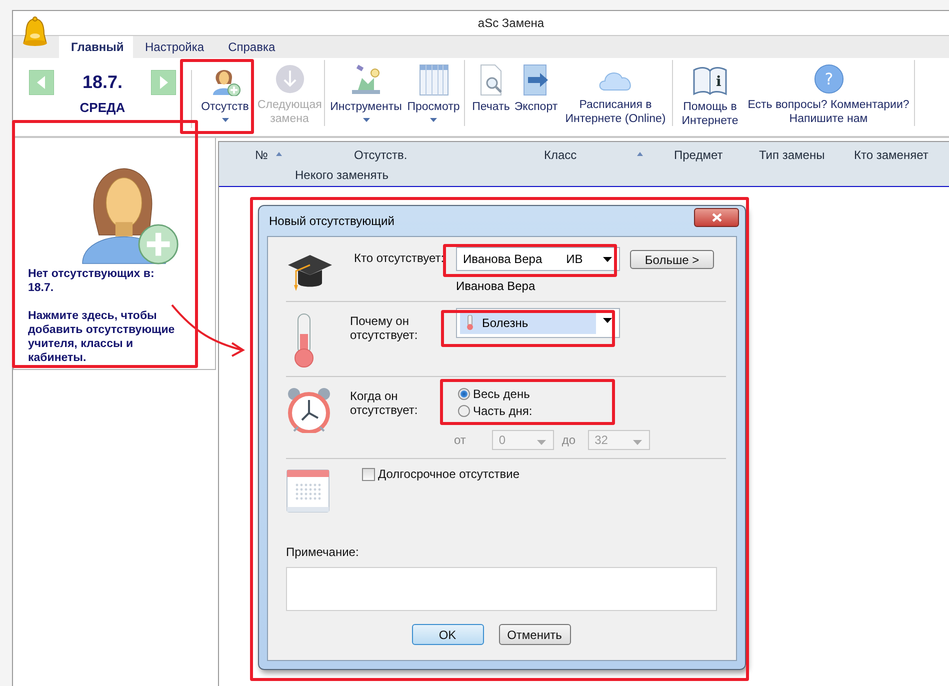 This screenshot has height=686, width=949. I want to click on window-title: aSc Замена, so click(511, 23).